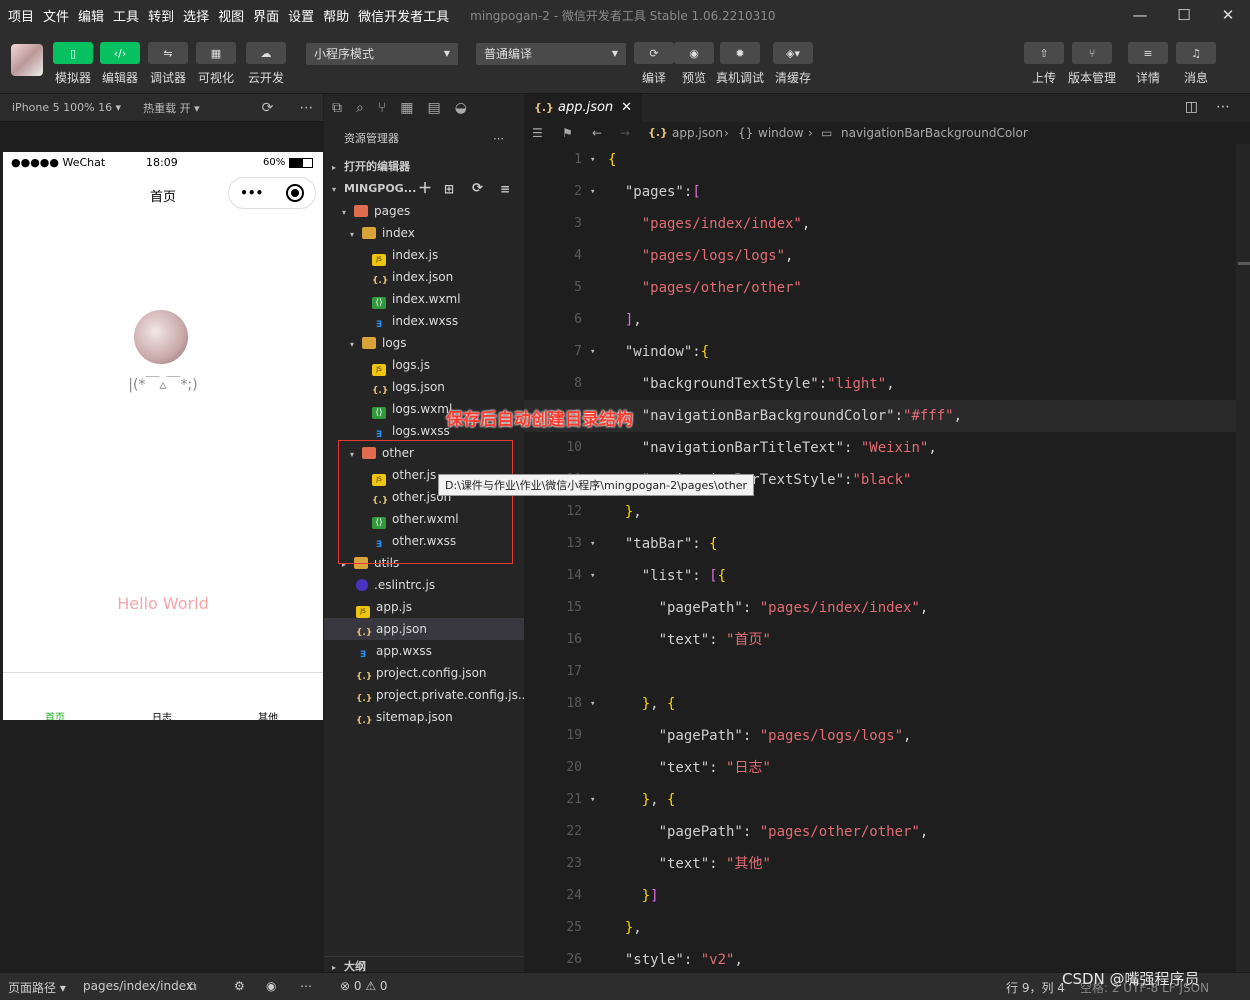 The image size is (1250, 1000). What do you see at coordinates (1035, 987) in the screenshot?
I see `cursor-position: 行 9，列 4` at bounding box center [1035, 987].